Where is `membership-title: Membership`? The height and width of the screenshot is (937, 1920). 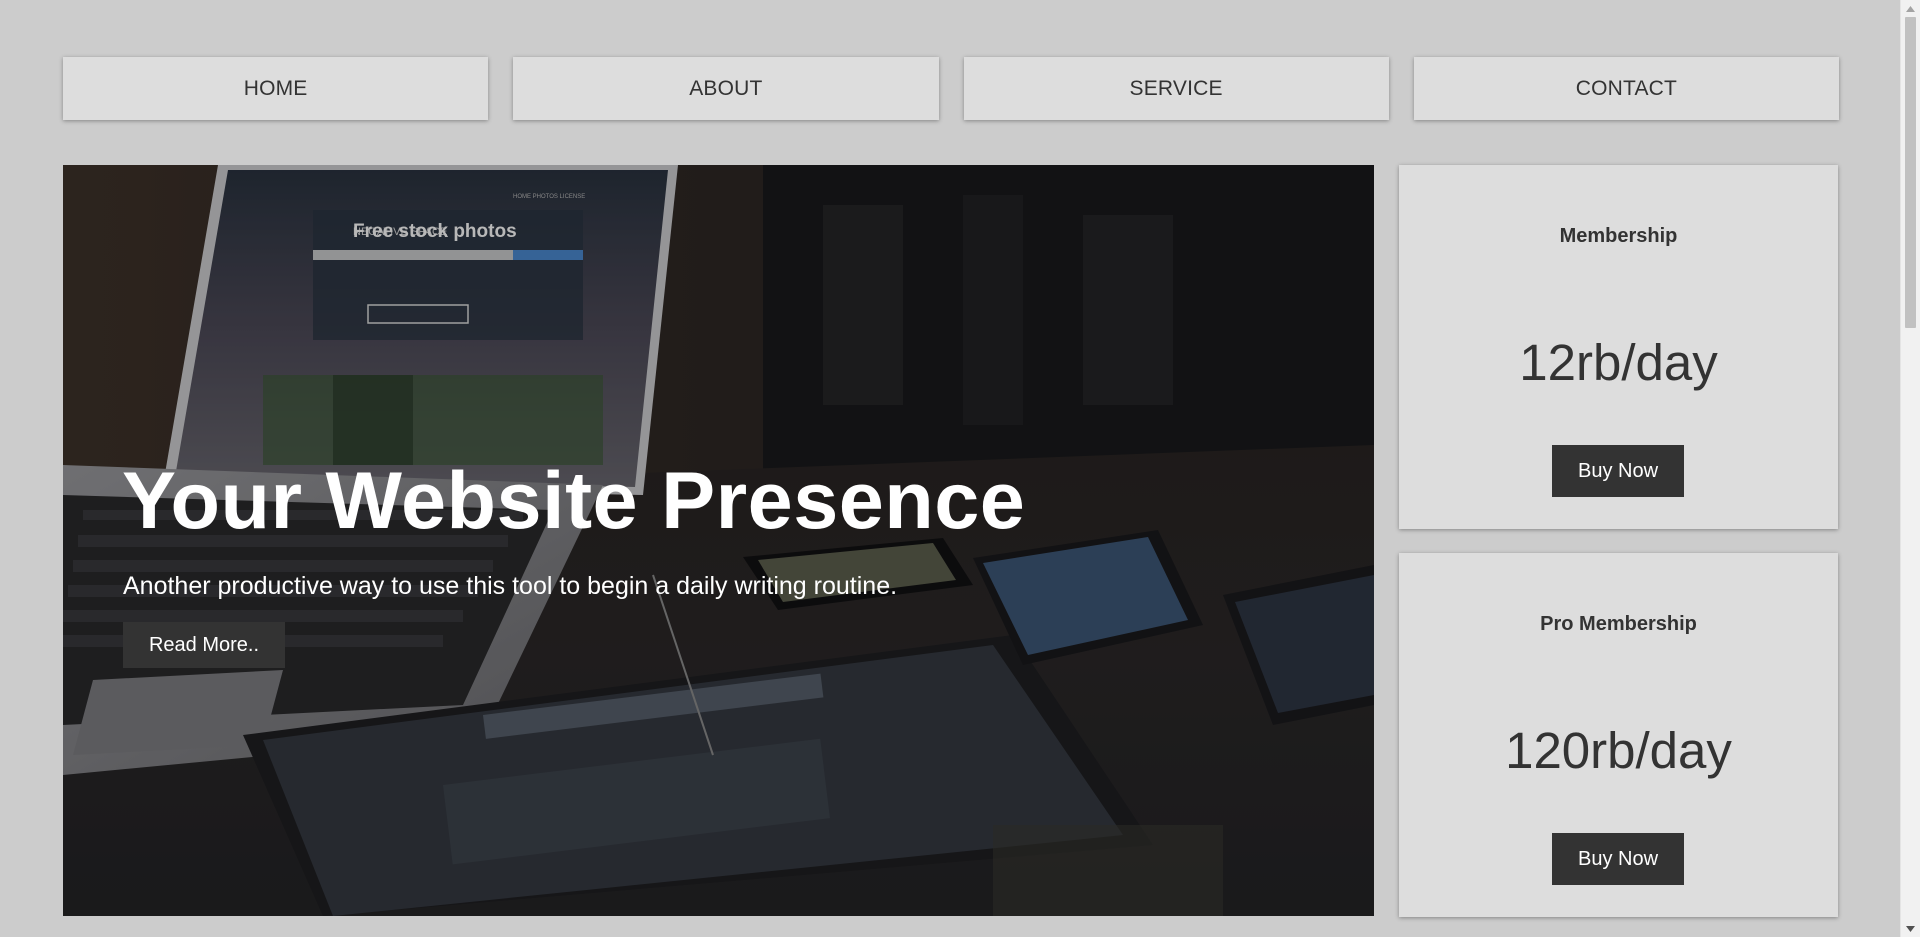
membership-title: Membership is located at coordinates (1618, 236).